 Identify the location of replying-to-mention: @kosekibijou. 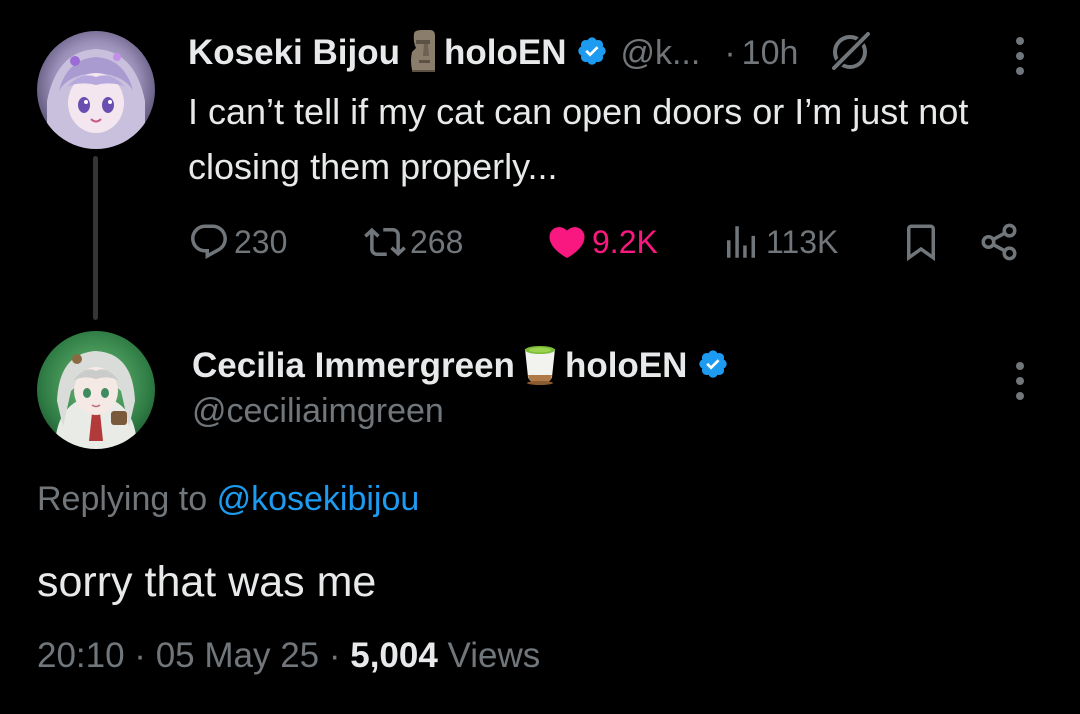
(318, 499).